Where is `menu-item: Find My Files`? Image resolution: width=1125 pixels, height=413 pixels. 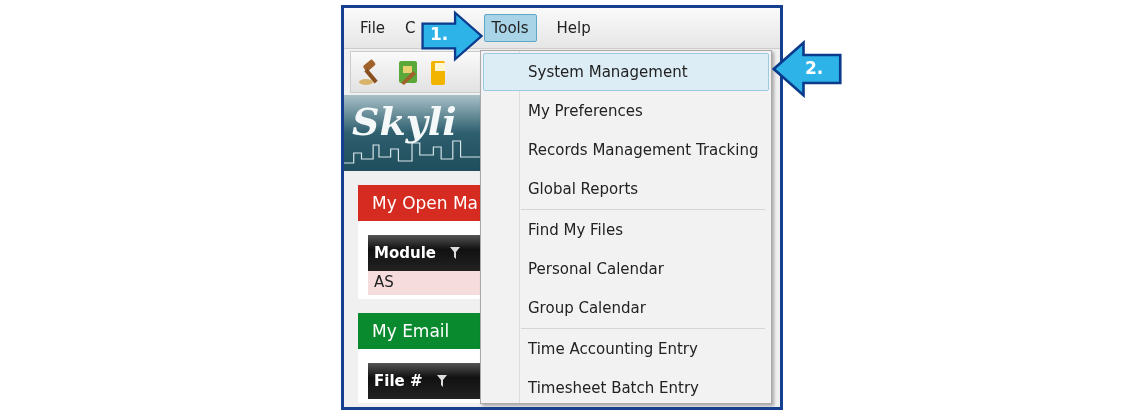 menu-item: Find My Files is located at coordinates (626, 230).